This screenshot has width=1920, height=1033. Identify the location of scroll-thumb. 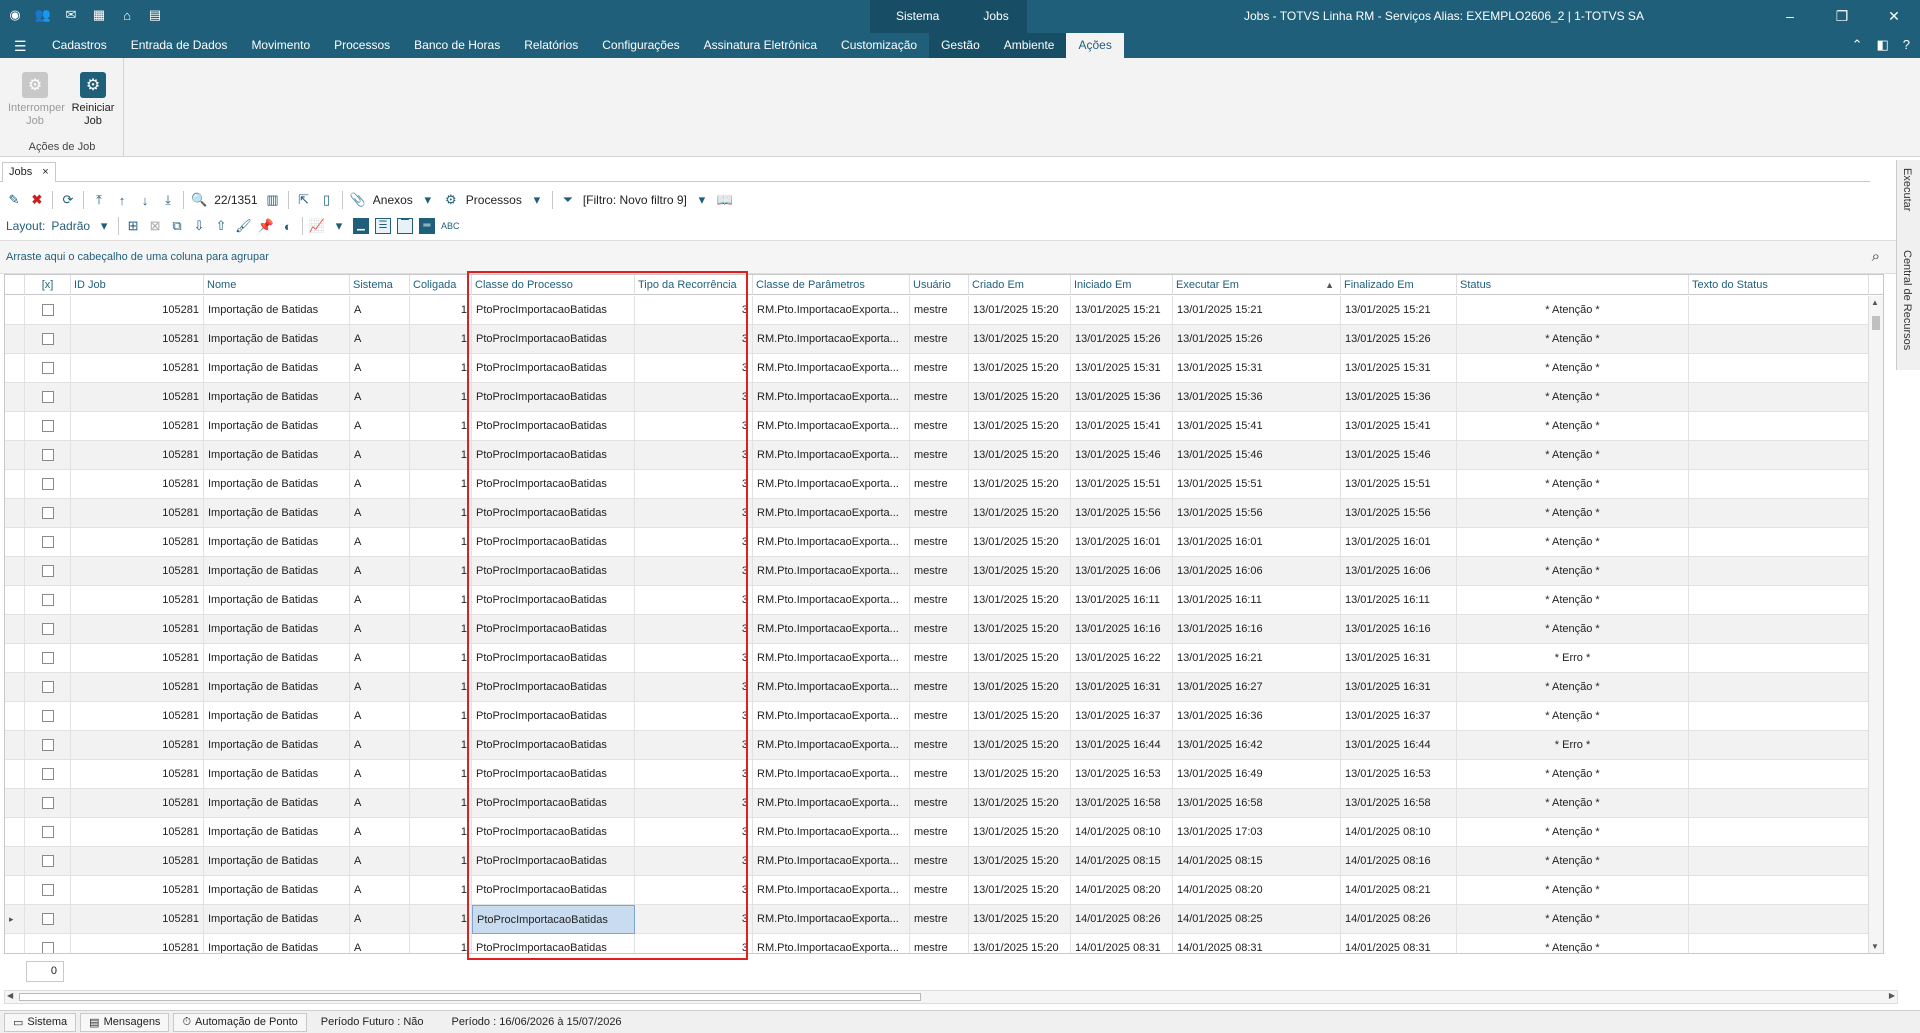
(1876, 323).